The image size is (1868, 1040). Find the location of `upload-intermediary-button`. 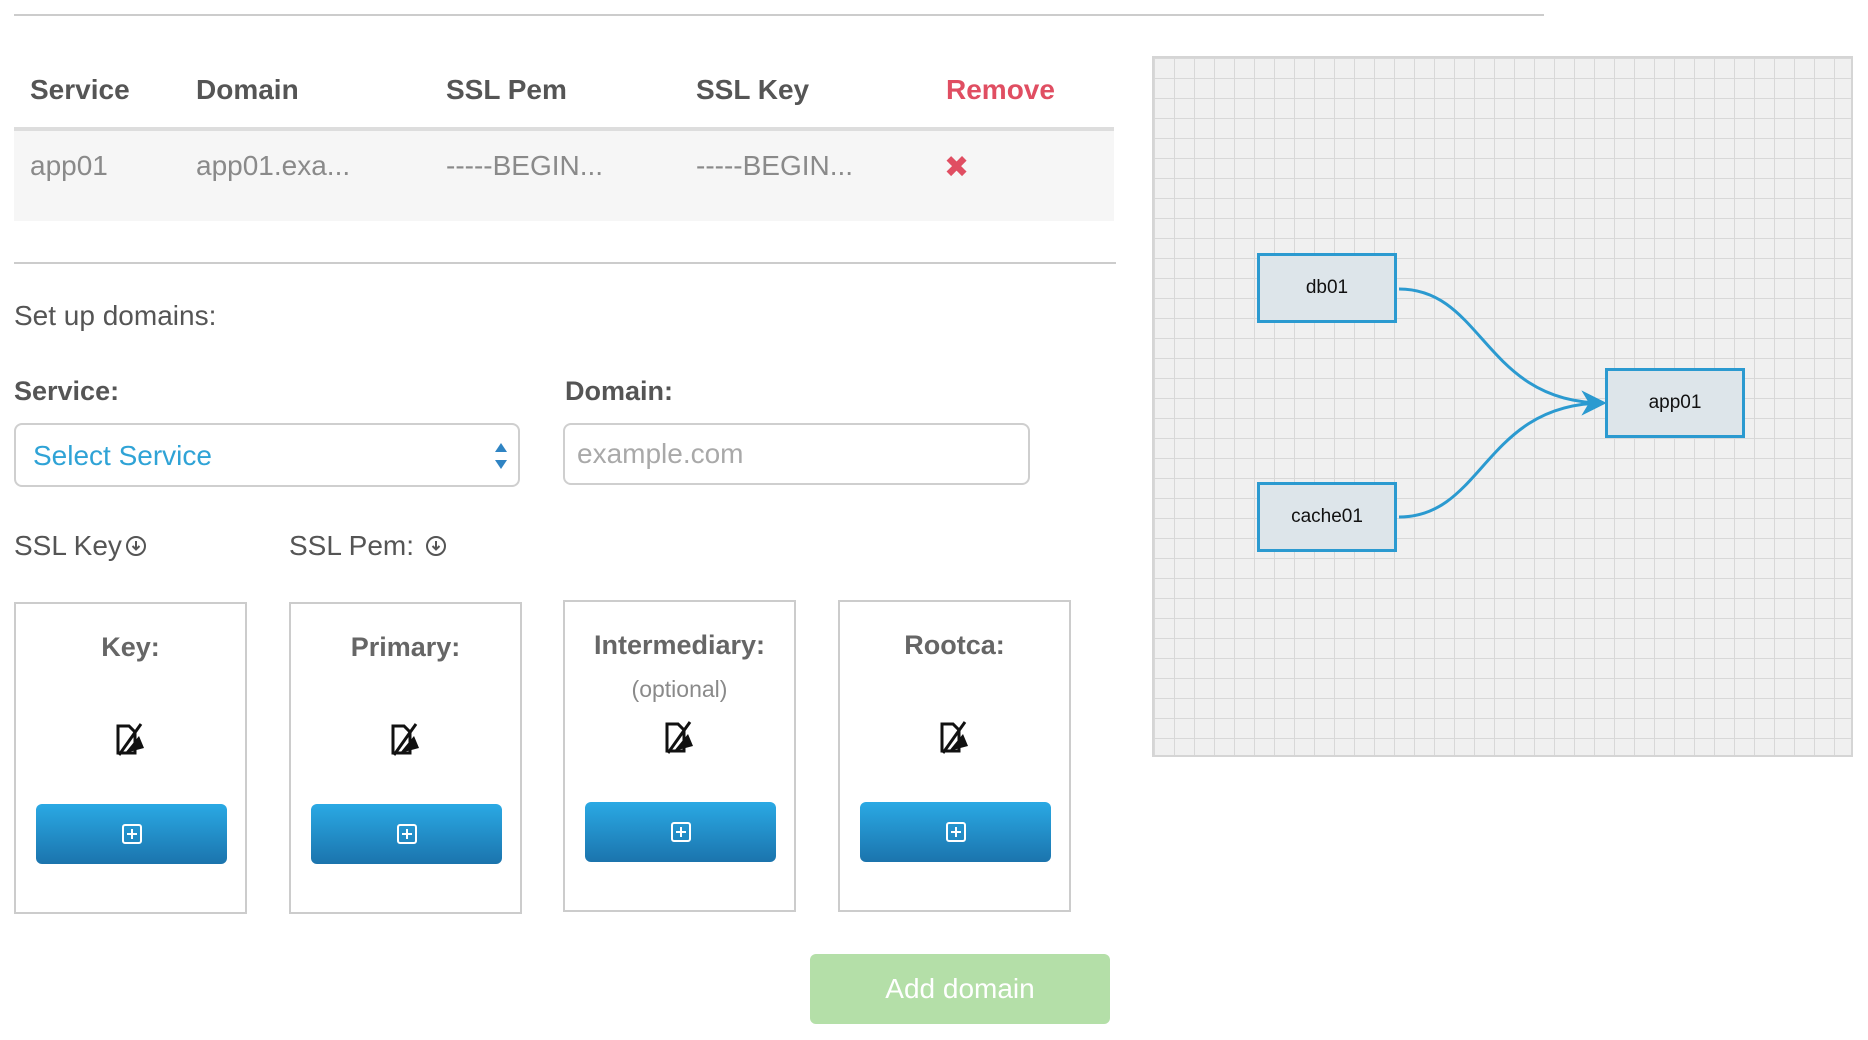

upload-intermediary-button is located at coordinates (680, 832).